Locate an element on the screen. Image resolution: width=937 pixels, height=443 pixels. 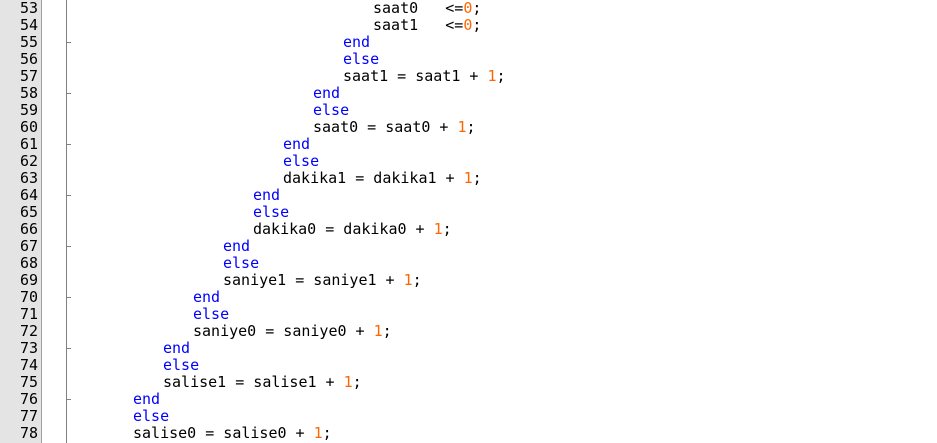
code-text: saat0 = saat0 + 1; is located at coordinates (394, 127).